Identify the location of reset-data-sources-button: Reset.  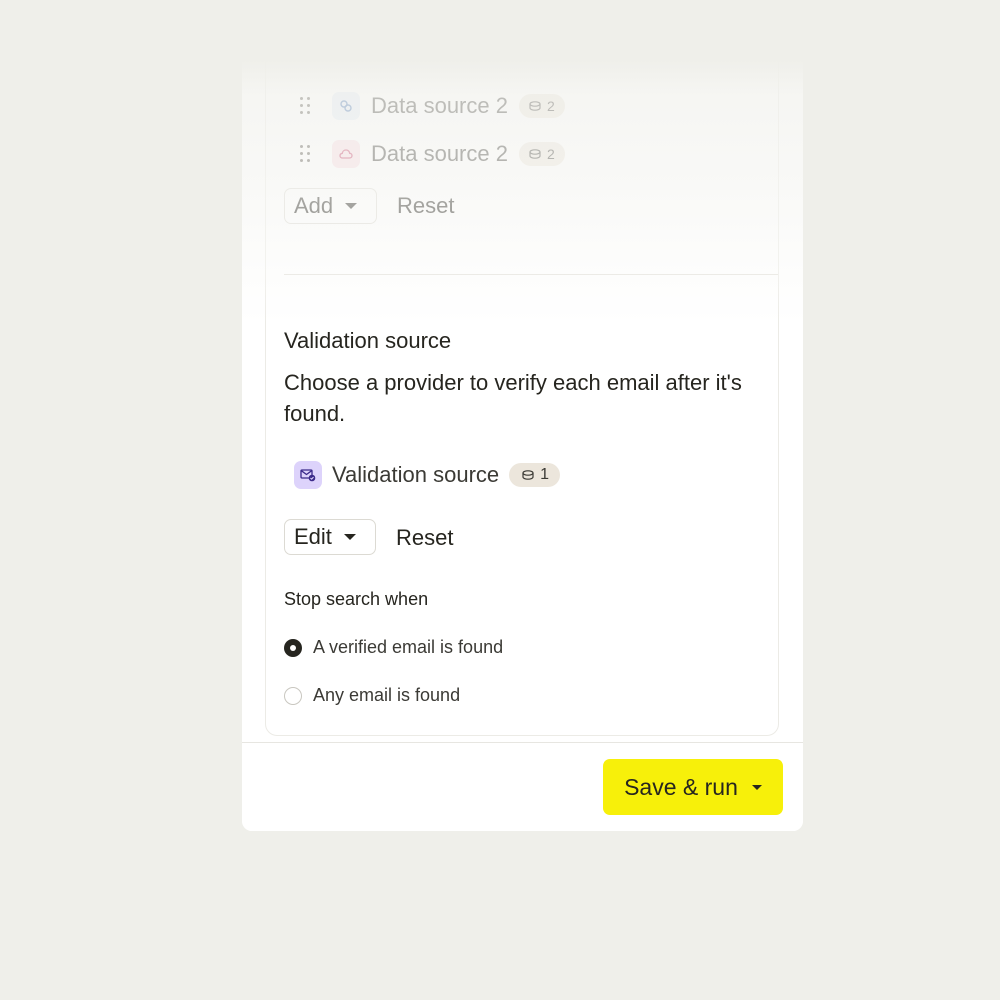
(425, 206).